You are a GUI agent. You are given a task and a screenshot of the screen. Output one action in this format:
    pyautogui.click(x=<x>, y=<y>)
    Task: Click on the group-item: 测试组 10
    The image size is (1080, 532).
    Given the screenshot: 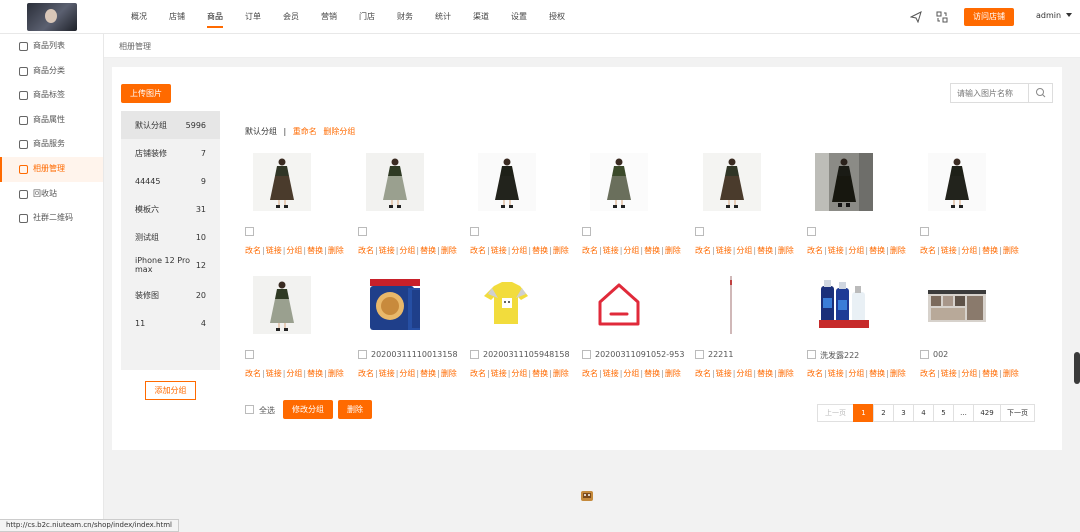 What is the action you would take?
    pyautogui.click(x=170, y=237)
    